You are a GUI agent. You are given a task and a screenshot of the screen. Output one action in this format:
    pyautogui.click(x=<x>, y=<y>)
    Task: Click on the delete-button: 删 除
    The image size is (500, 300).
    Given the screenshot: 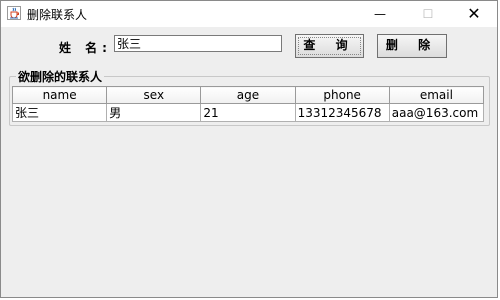 What is the action you would take?
    pyautogui.click(x=412, y=46)
    